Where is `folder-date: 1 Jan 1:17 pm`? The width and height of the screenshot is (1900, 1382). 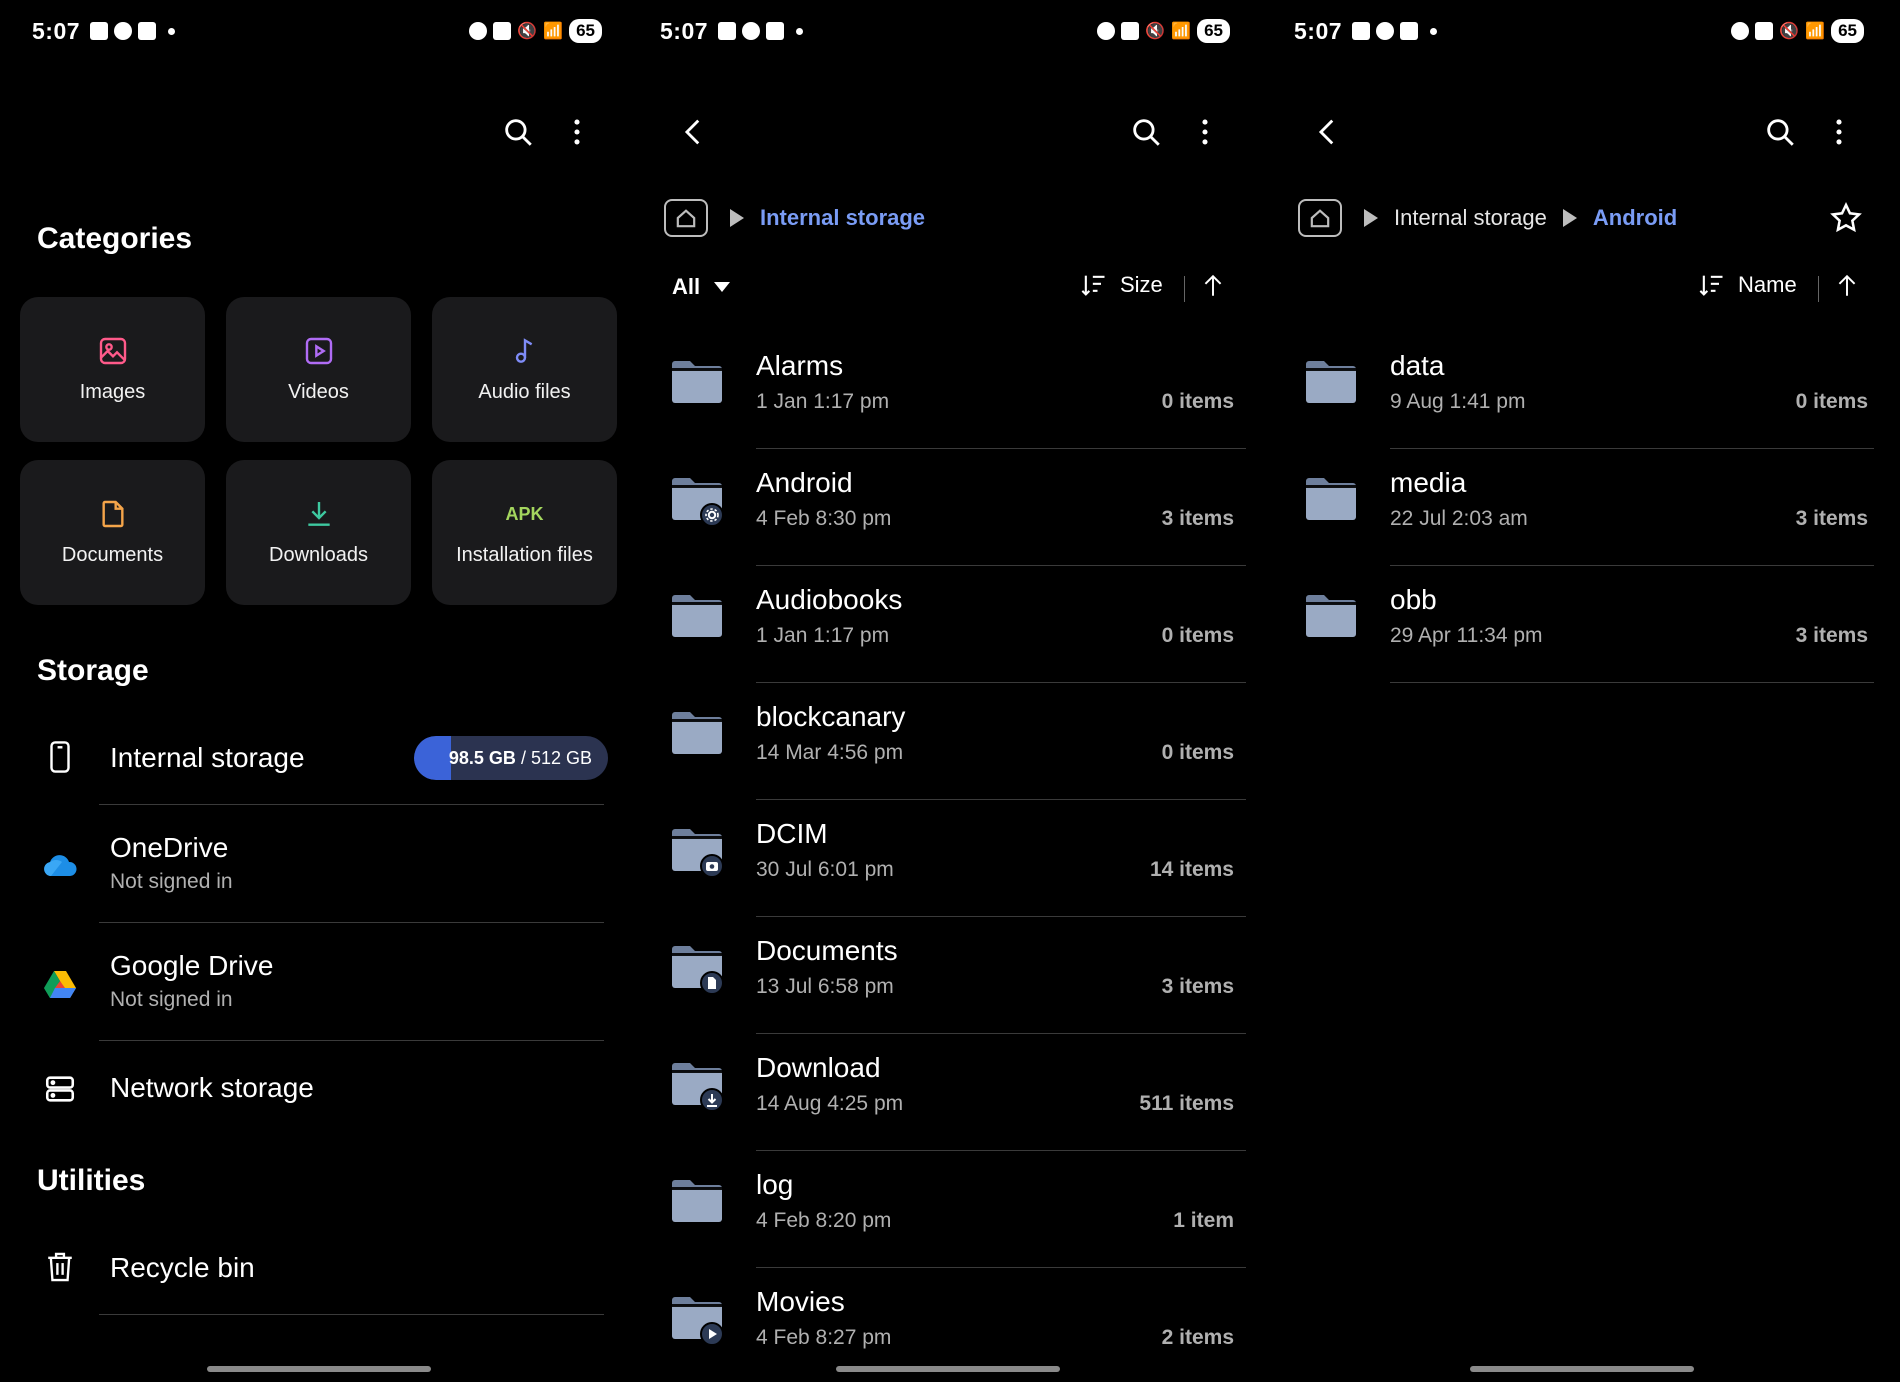 folder-date: 1 Jan 1:17 pm is located at coordinates (823, 635).